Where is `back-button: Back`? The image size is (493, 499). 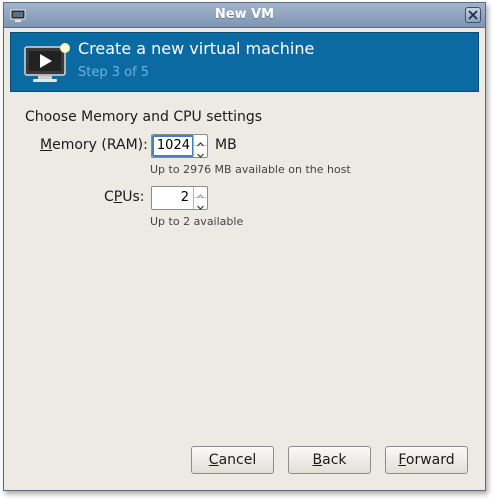
back-button: Back is located at coordinates (329, 460).